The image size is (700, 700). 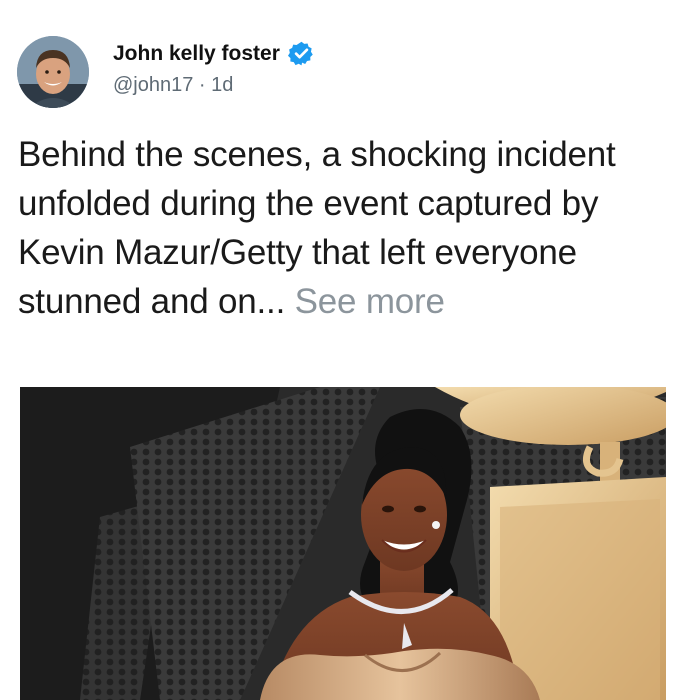 I want to click on author-name-row: John kelly foster, so click(x=214, y=53).